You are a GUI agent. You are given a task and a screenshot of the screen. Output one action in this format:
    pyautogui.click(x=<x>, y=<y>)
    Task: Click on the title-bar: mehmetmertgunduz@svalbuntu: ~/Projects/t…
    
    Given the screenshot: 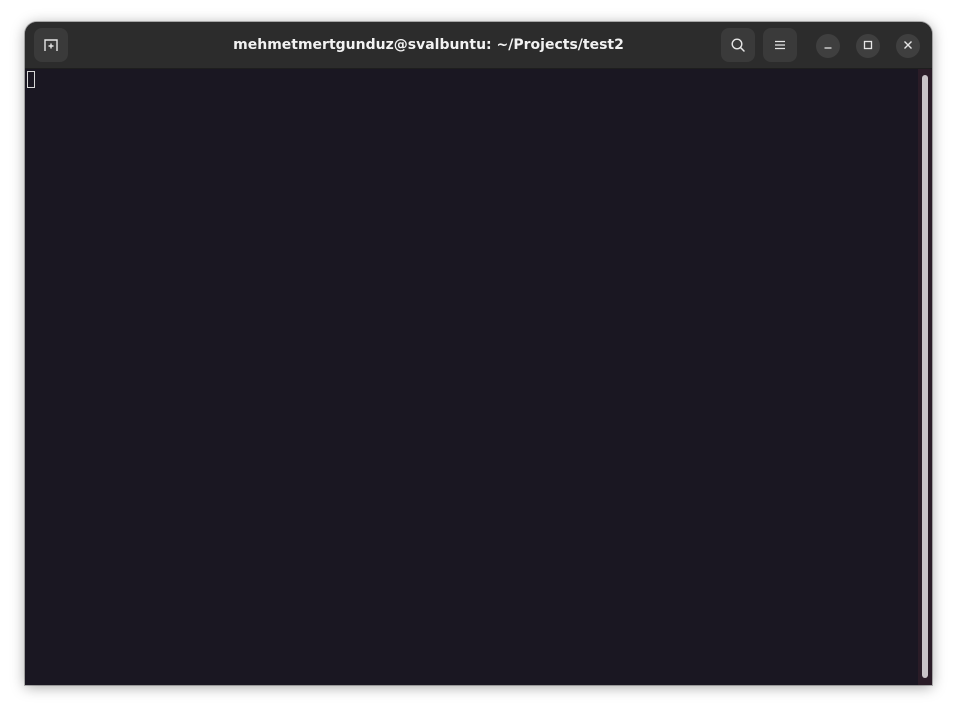 What is the action you would take?
    pyautogui.click(x=478, y=45)
    